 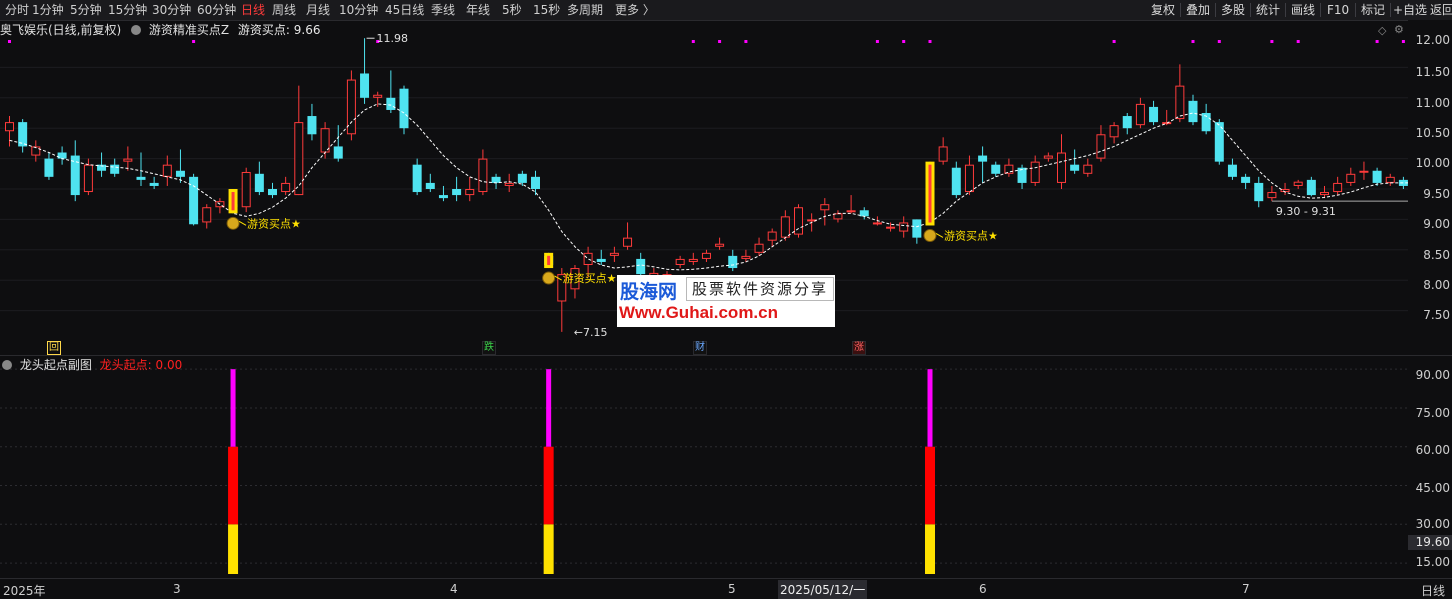 What do you see at coordinates (700, 348) in the screenshot?
I see `event-marker: 财` at bounding box center [700, 348].